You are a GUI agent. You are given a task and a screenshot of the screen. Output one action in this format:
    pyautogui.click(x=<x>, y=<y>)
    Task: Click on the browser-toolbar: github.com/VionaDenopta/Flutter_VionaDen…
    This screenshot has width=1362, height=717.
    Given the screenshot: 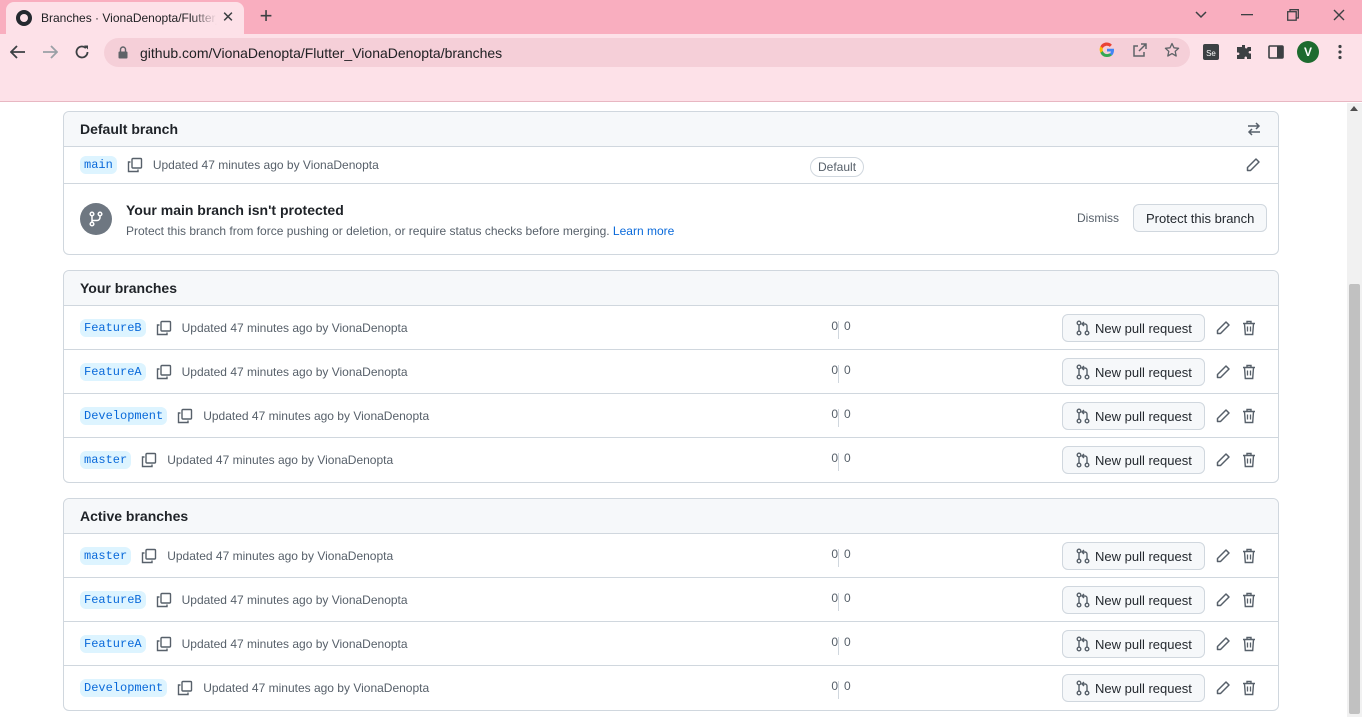 What is the action you would take?
    pyautogui.click(x=681, y=52)
    